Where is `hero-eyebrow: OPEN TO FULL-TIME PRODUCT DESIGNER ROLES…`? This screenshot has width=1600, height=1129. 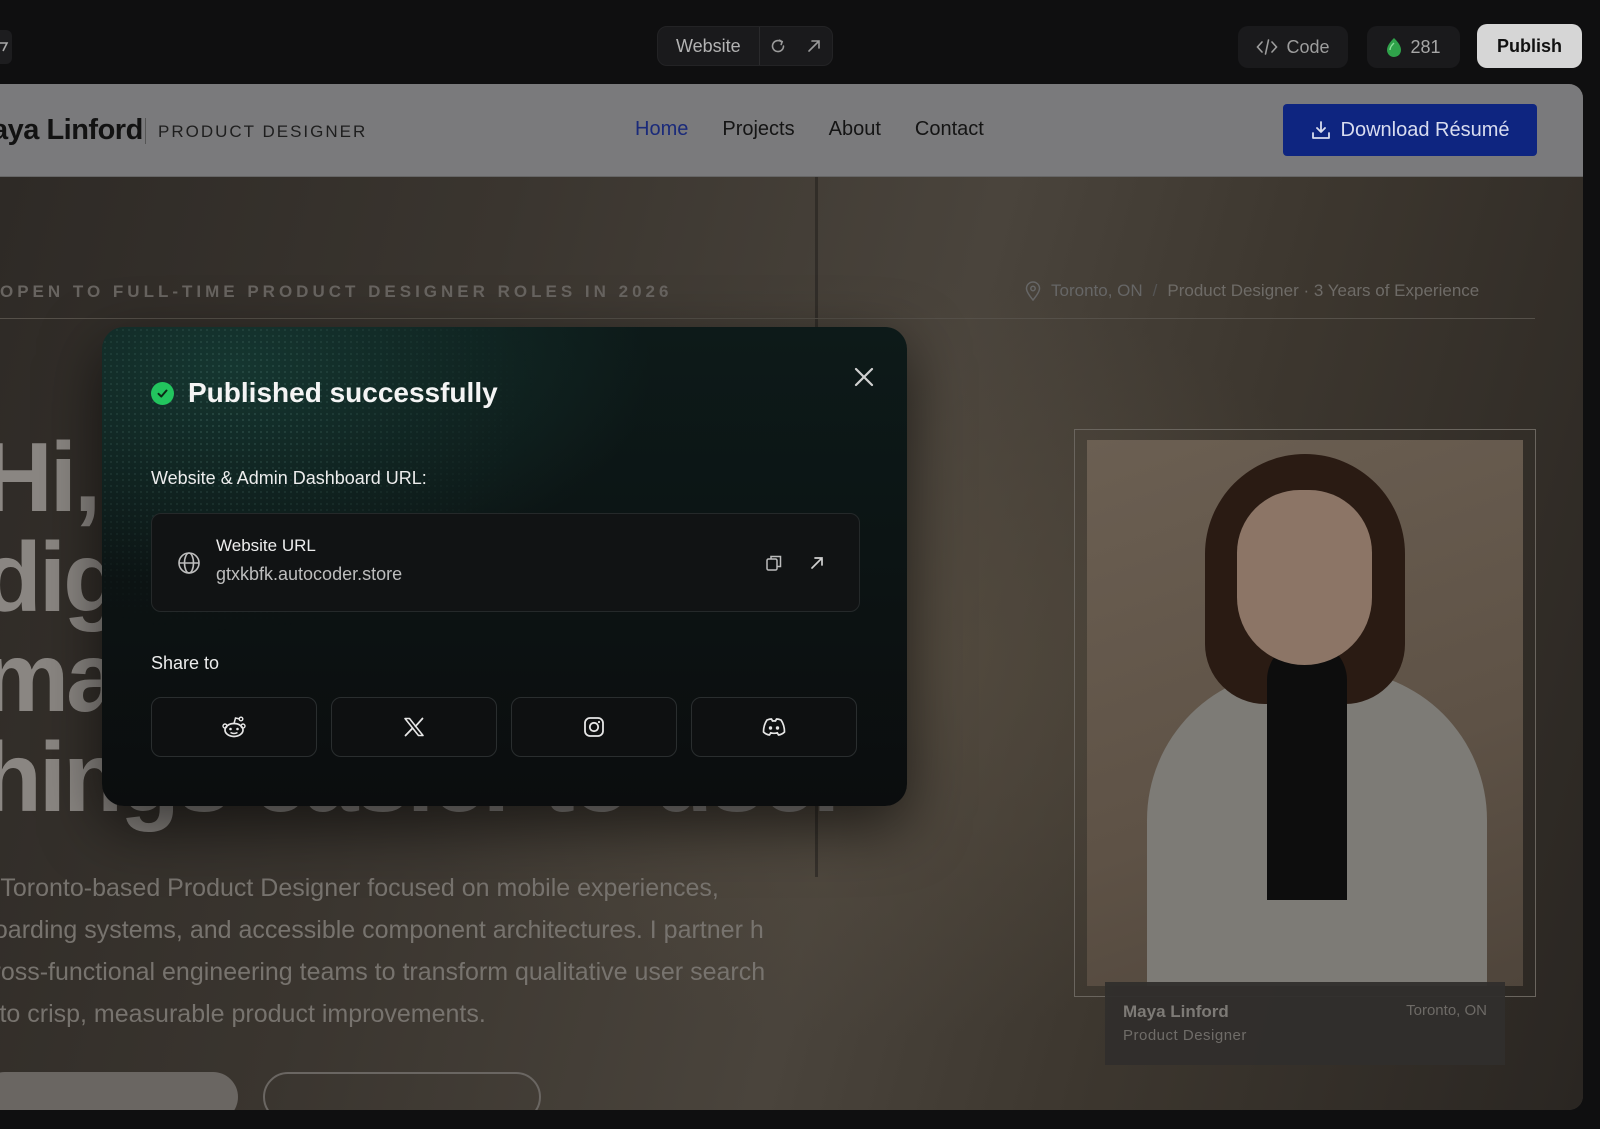
hero-eyebrow: OPEN TO FULL-TIME PRODUCT DESIGNER ROLES… is located at coordinates (336, 291).